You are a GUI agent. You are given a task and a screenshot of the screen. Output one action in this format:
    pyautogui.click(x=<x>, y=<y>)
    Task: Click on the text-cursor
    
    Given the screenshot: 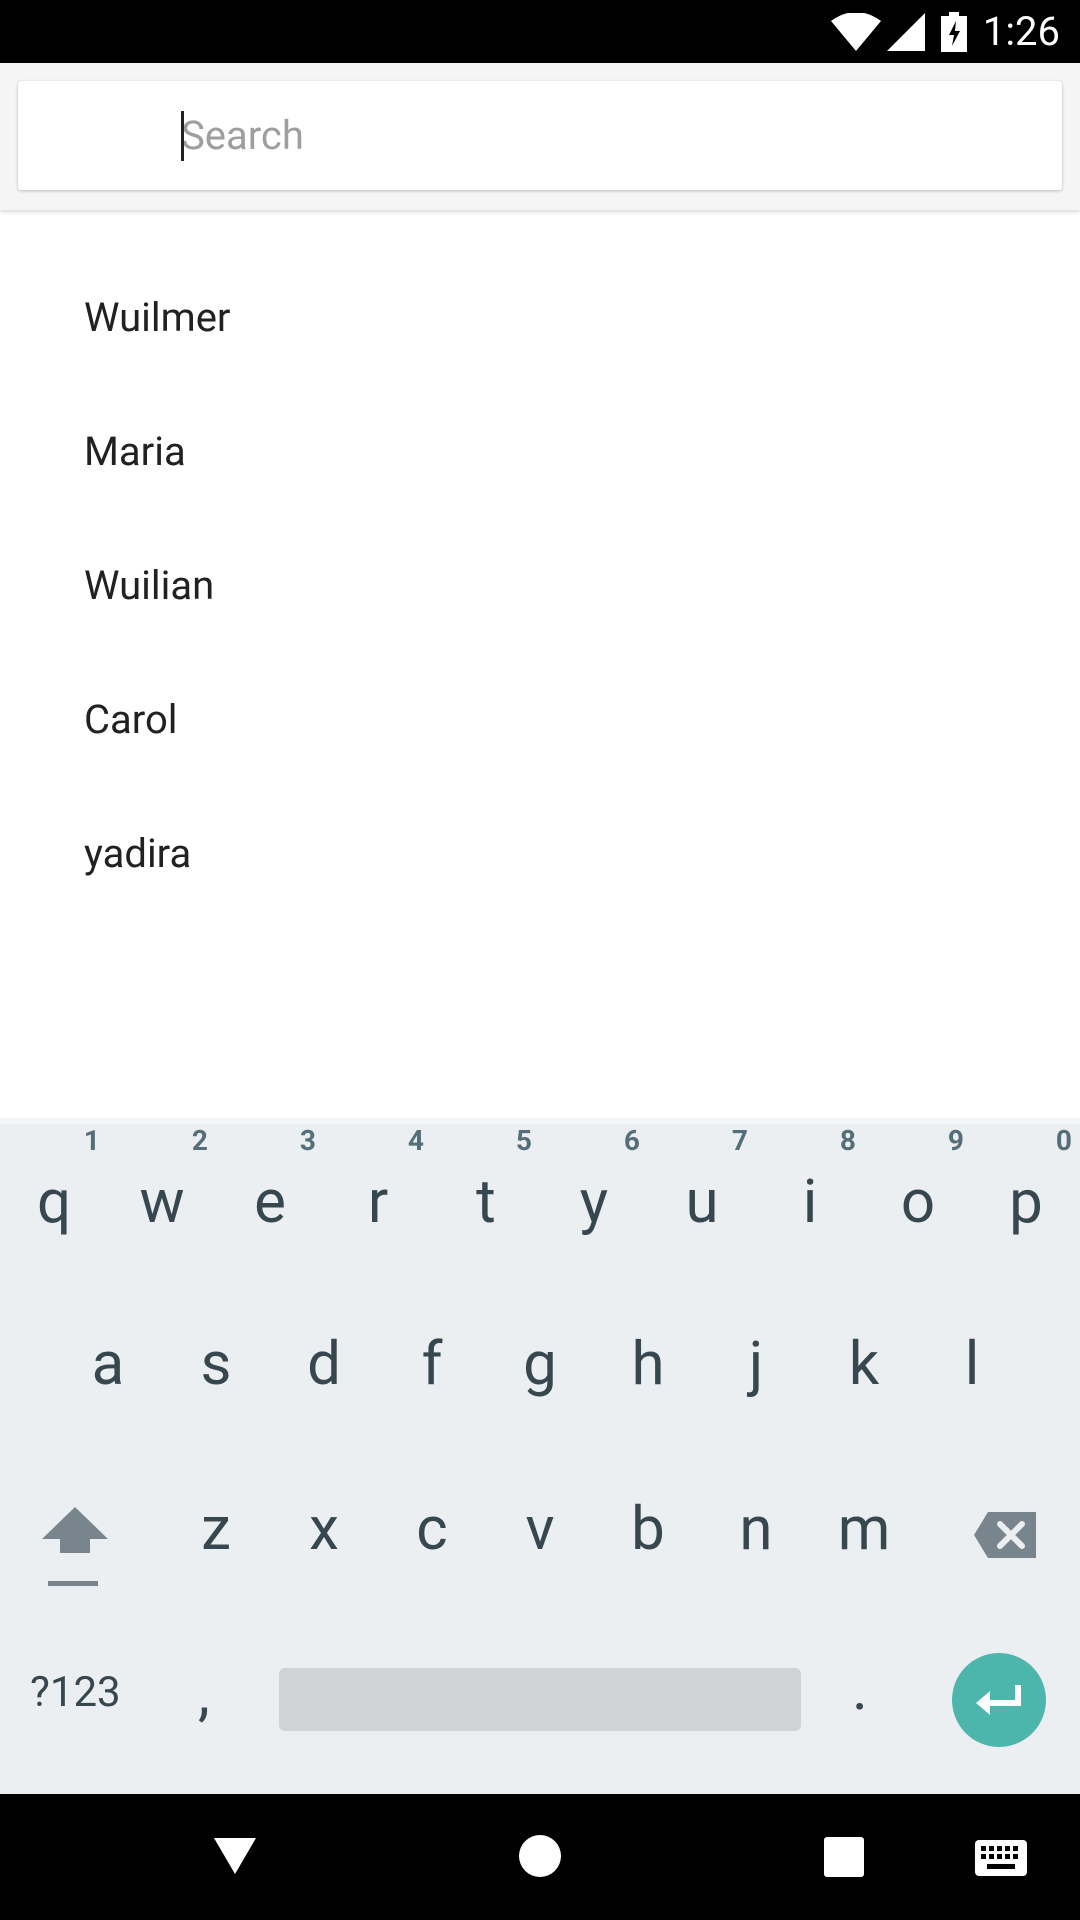 What is the action you would take?
    pyautogui.click(x=182, y=136)
    